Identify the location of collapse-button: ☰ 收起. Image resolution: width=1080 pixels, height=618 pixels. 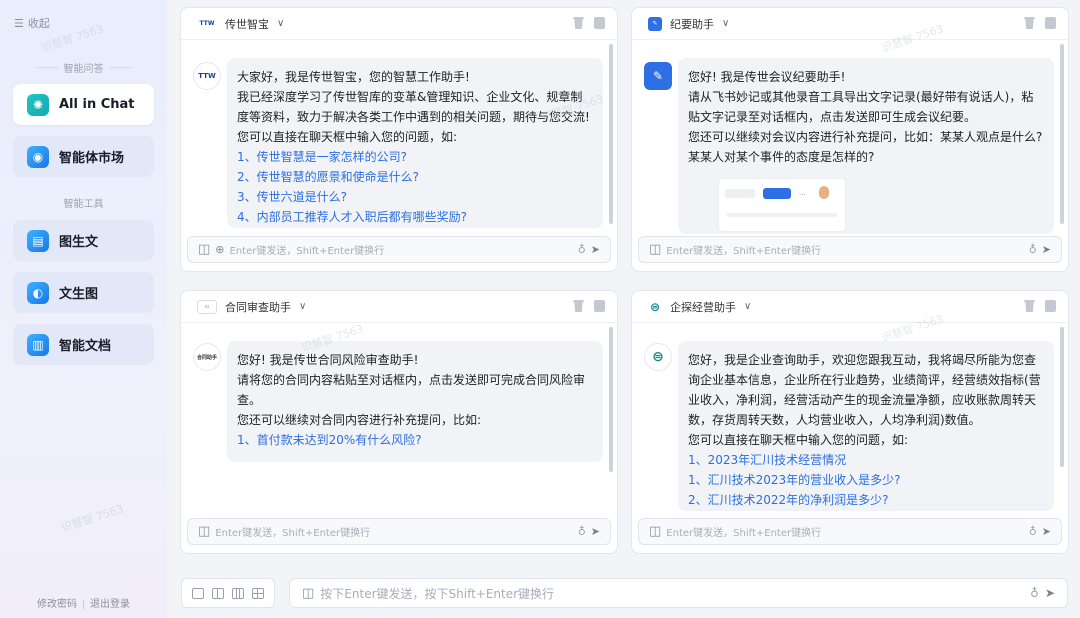
(32, 23).